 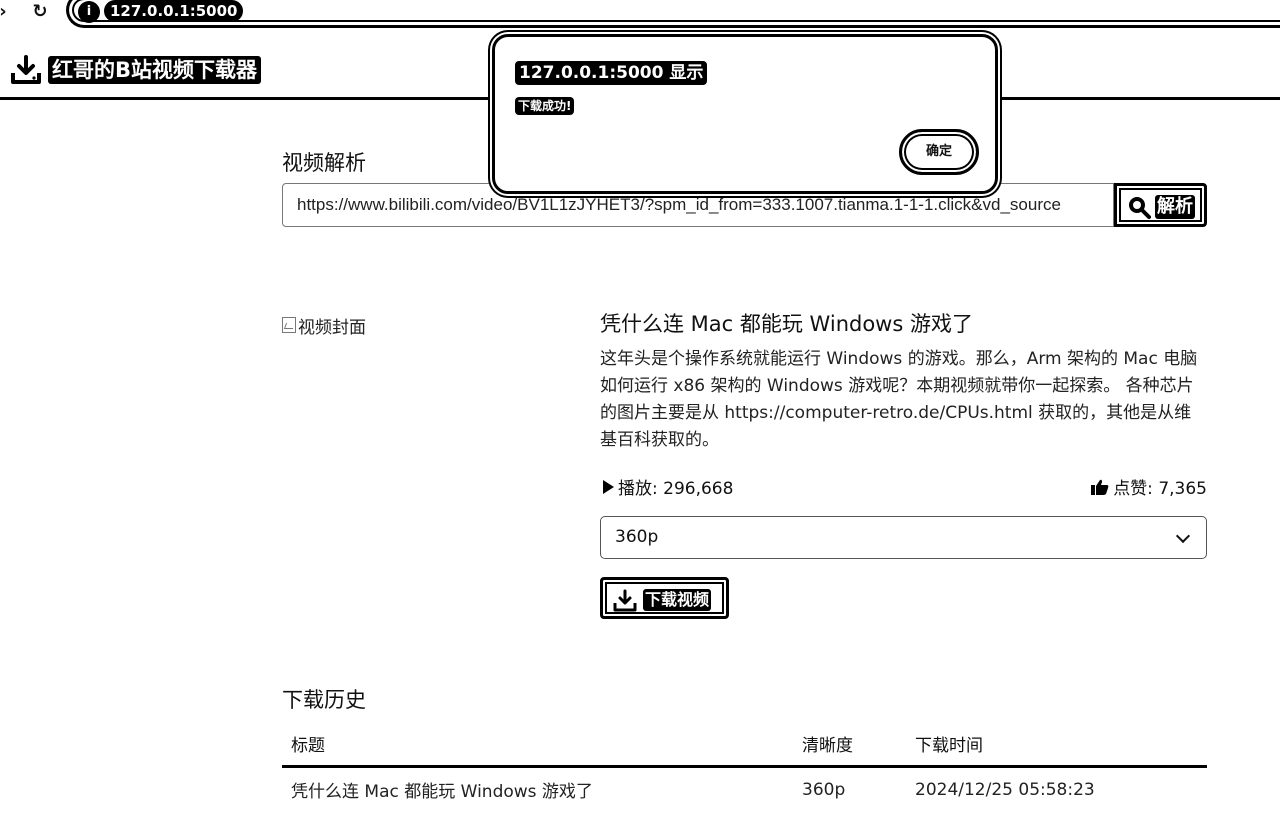 I want to click on parse-heading: 视频解析, so click(x=324, y=163).